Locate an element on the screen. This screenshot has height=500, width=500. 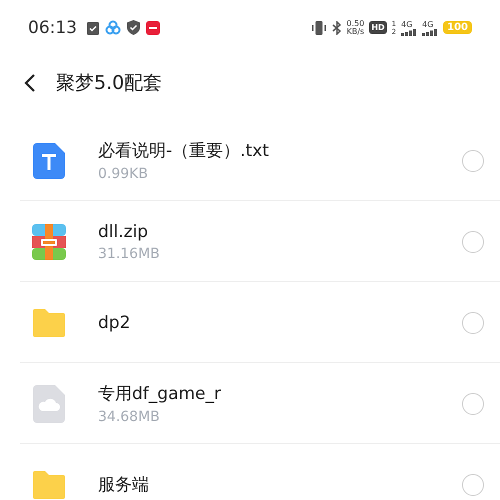
folder-title: 聚梦5.0配套 is located at coordinates (109, 83).